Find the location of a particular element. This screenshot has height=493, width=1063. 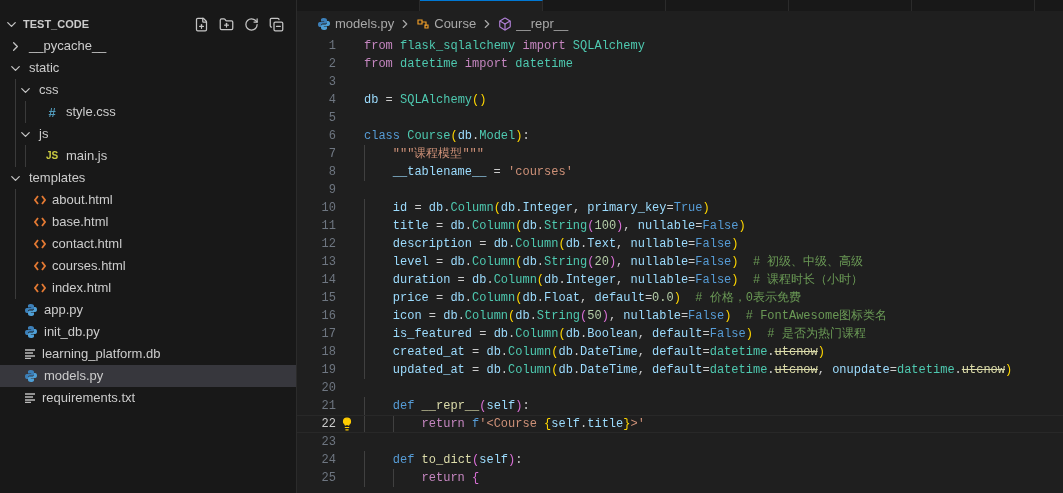

line-number: 4 is located at coordinates (331, 100).